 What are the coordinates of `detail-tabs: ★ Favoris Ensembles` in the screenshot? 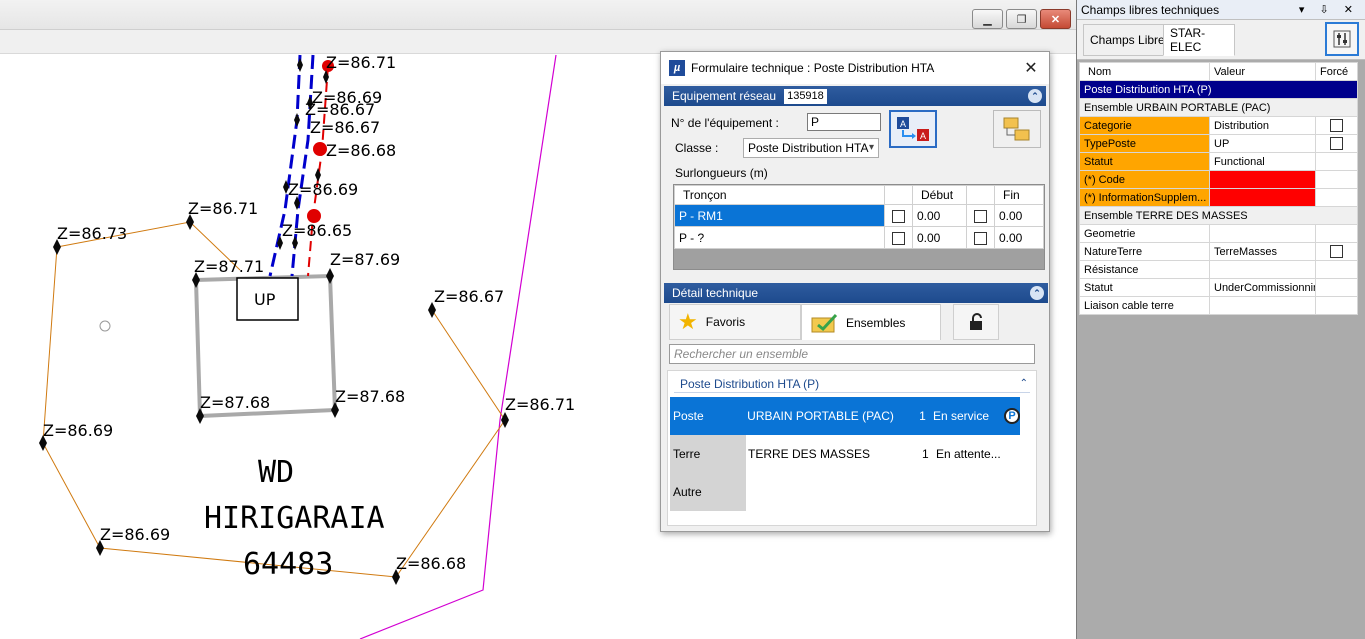 It's located at (858, 322).